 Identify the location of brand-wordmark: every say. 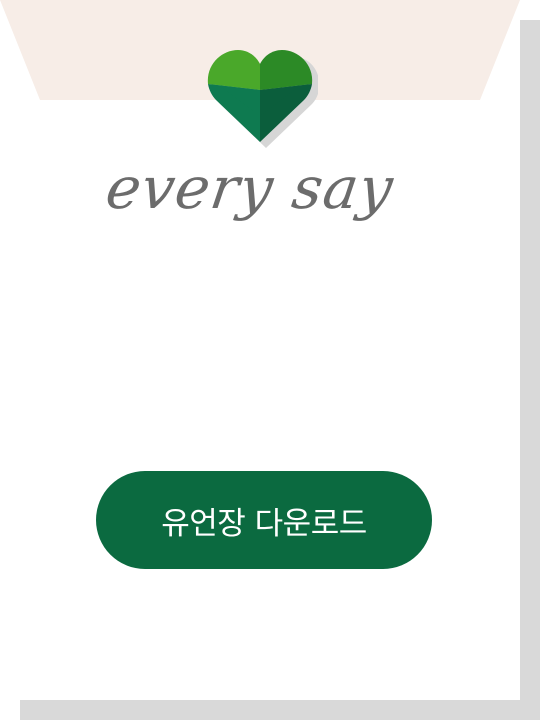
(250, 188).